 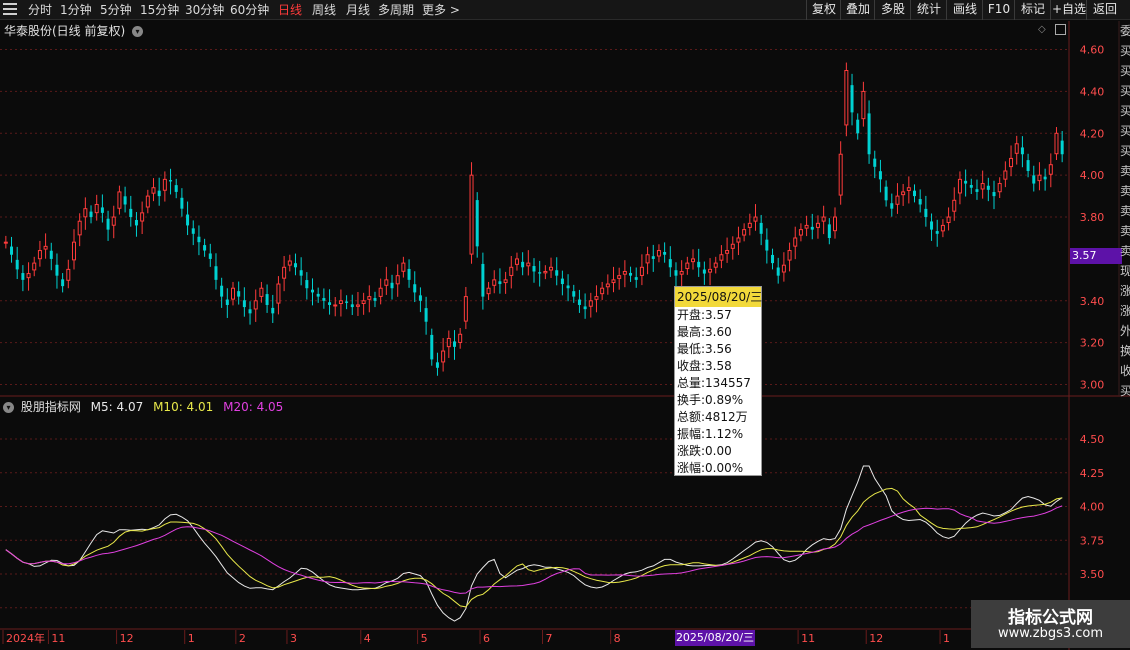 What do you see at coordinates (1092, 217) in the screenshot?
I see `price-tick-label-4: 3.80` at bounding box center [1092, 217].